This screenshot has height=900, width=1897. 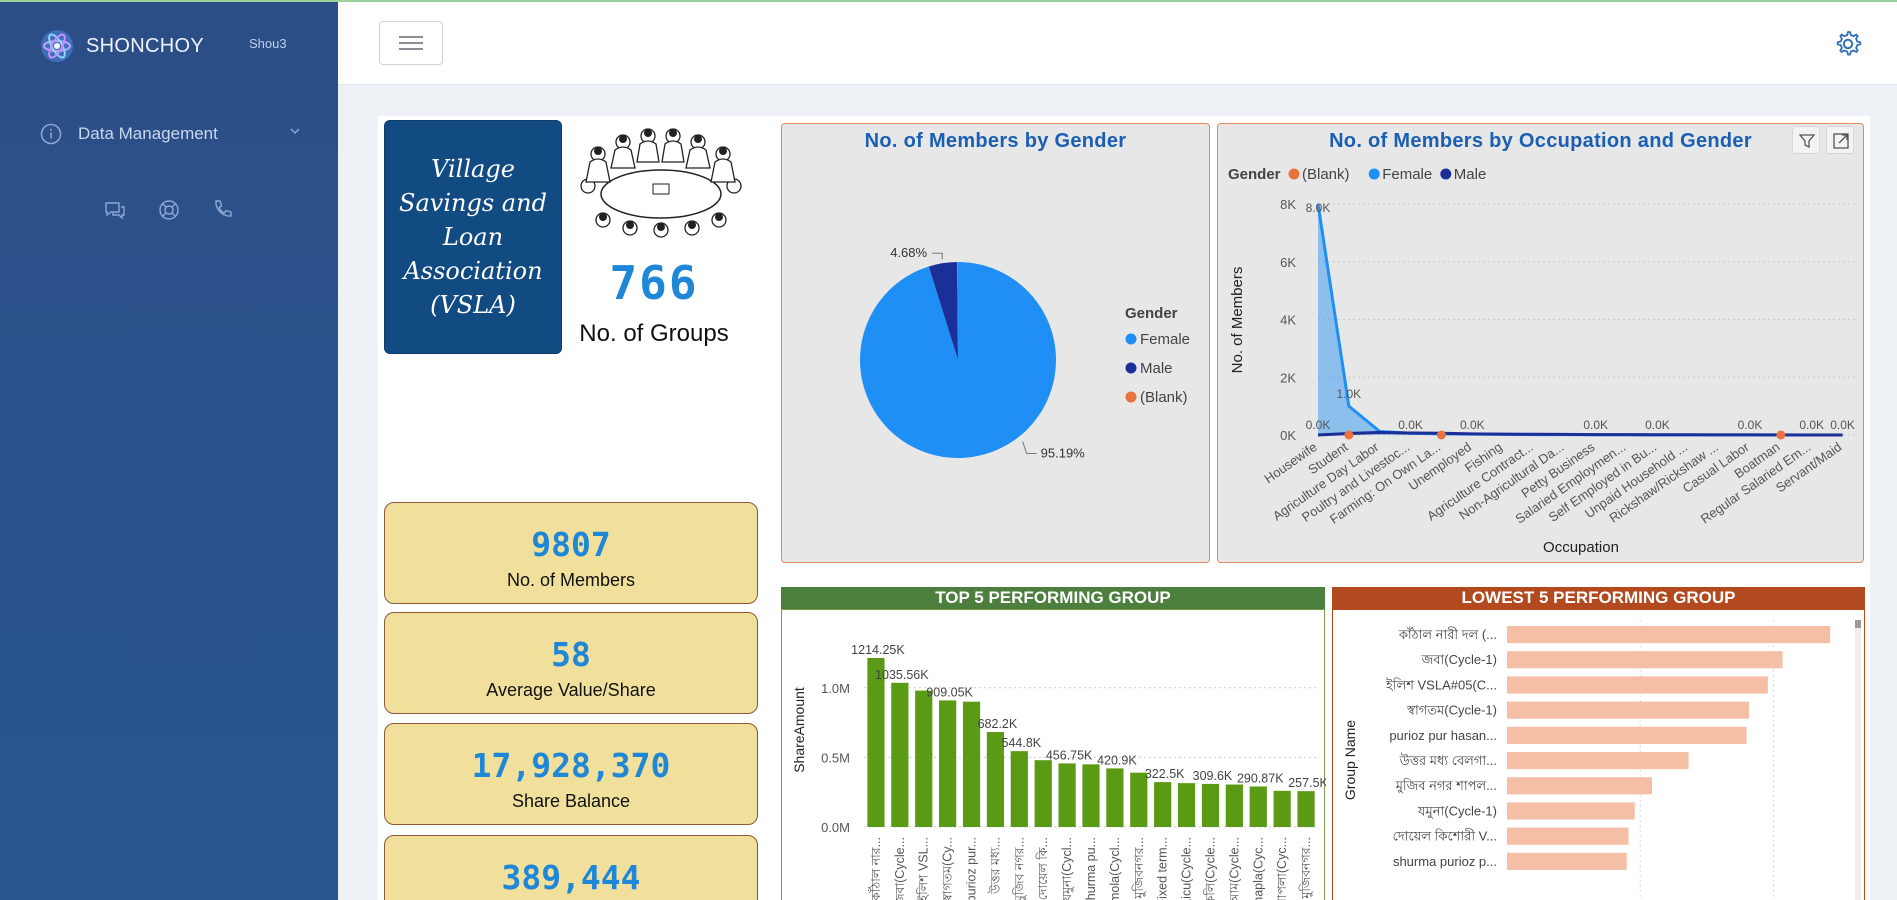 What do you see at coordinates (1858, 760) in the screenshot?
I see `low-scrollbar` at bounding box center [1858, 760].